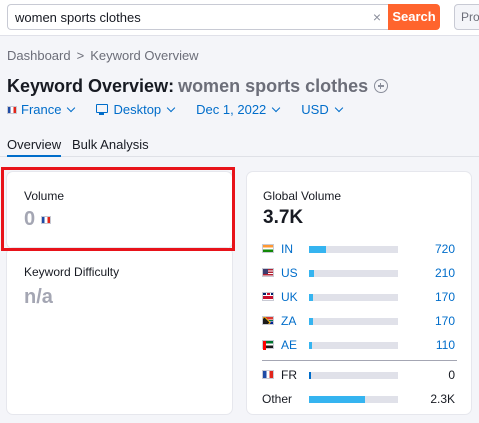 This screenshot has width=479, height=423. Describe the element at coordinates (72, 272) in the screenshot. I see `keyword-difficulty-label: Keyword Difficulty` at that location.